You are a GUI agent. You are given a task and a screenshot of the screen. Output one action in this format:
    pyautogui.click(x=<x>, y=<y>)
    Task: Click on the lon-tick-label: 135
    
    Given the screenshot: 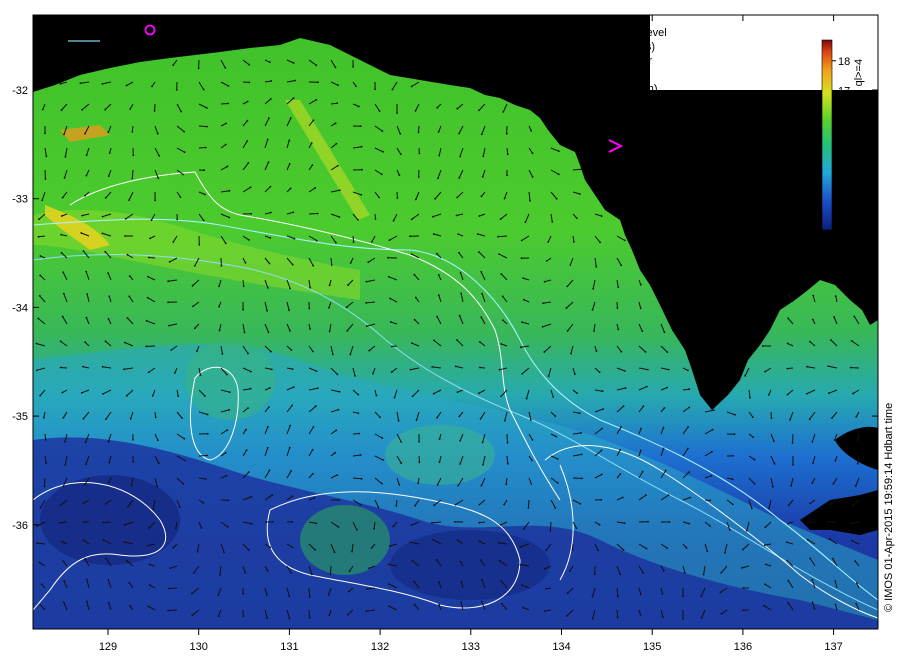 What is the action you would take?
    pyautogui.click(x=652, y=647)
    